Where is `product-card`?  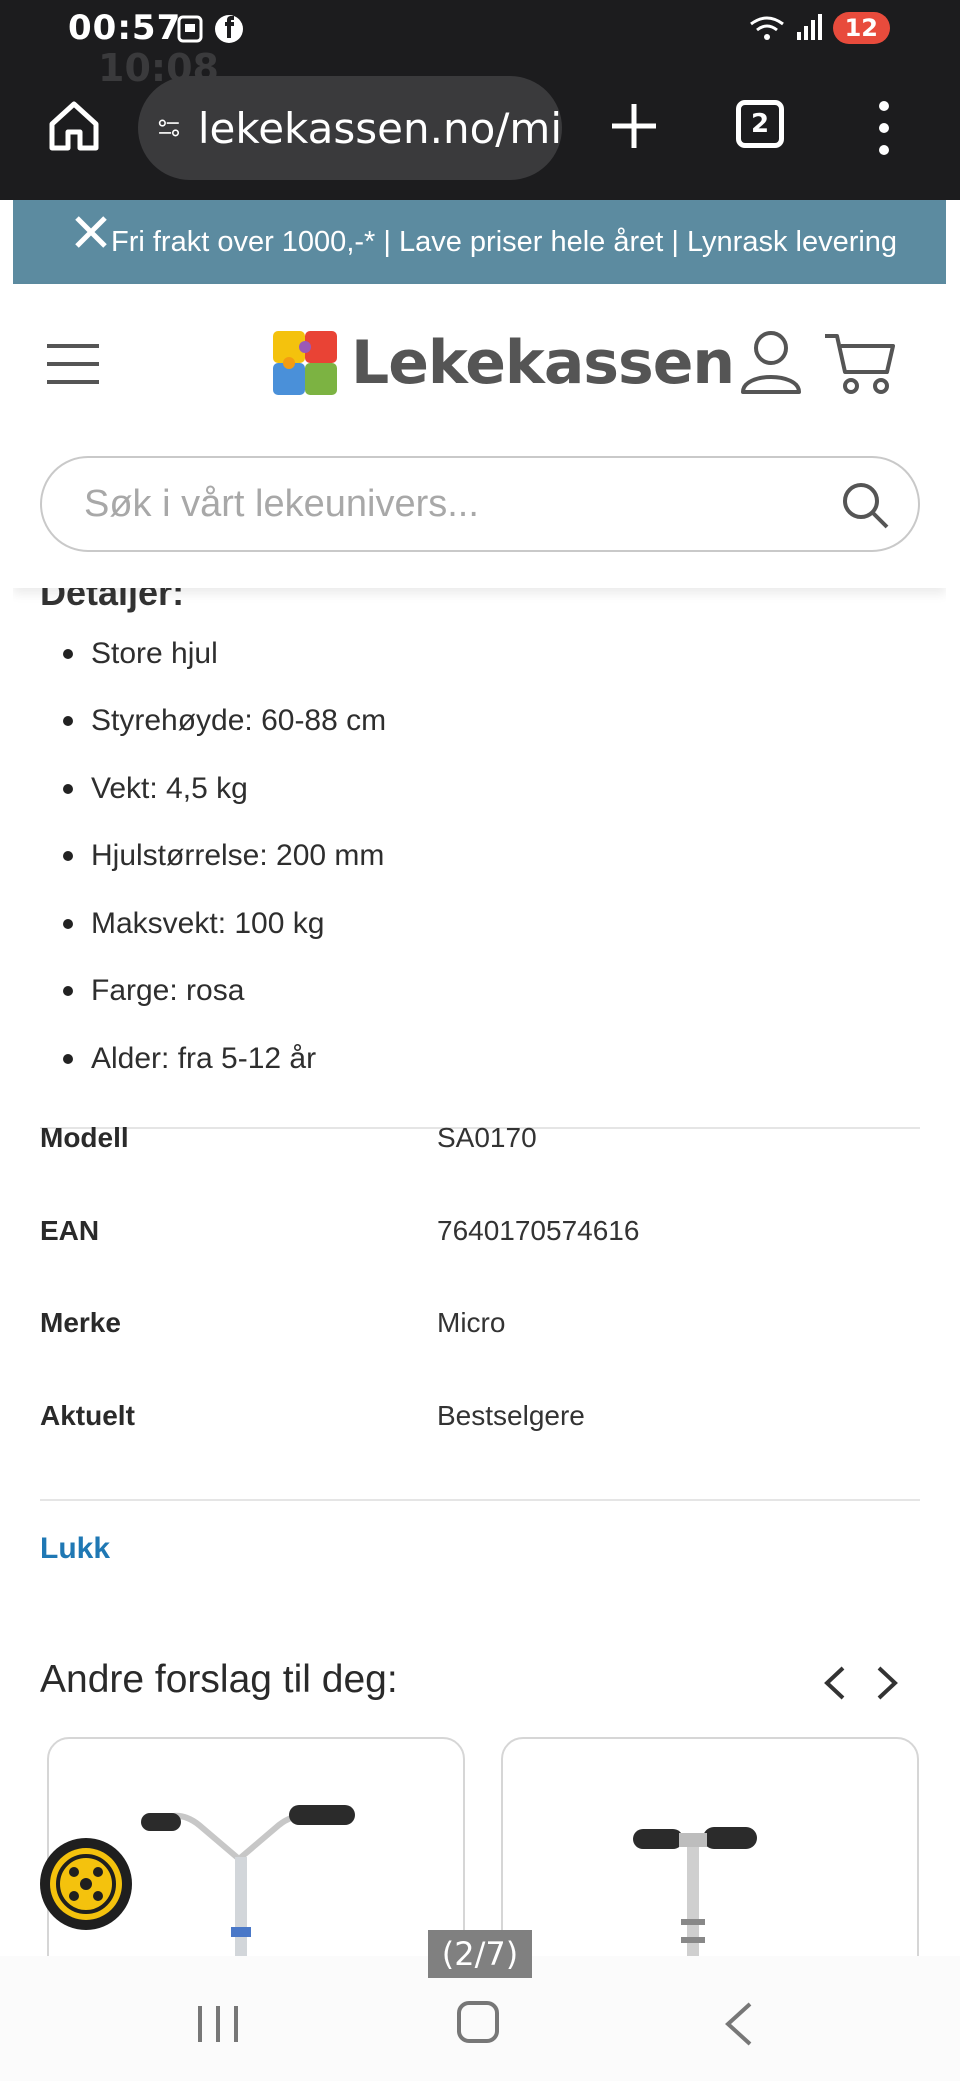 product-card is located at coordinates (710, 1846).